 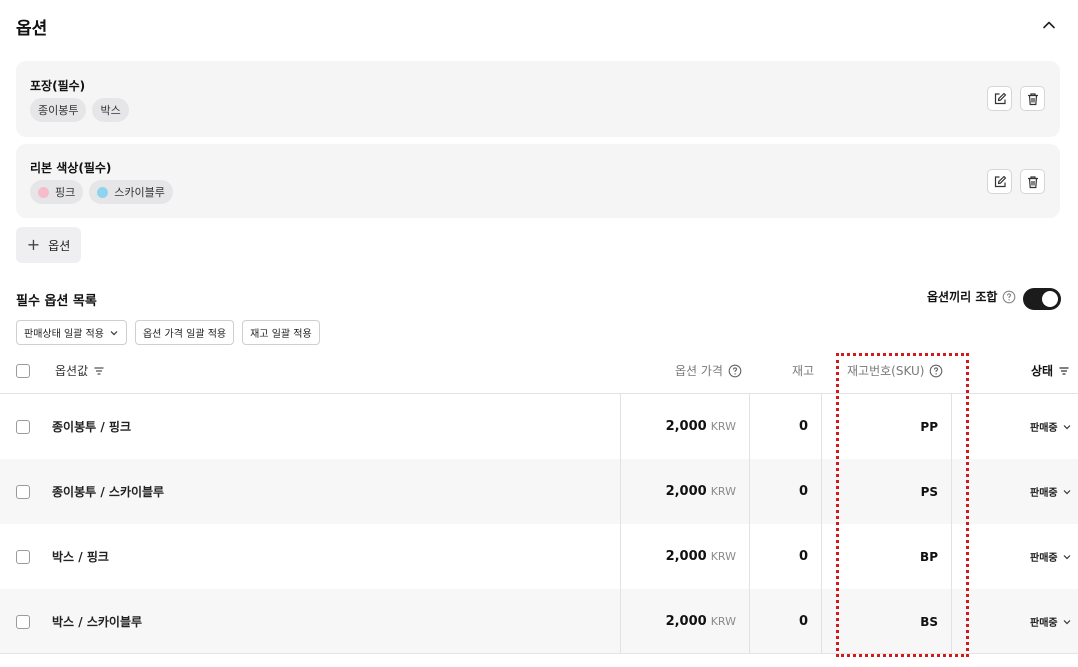 I want to click on option-value-chip: 핑크, so click(x=57, y=192).